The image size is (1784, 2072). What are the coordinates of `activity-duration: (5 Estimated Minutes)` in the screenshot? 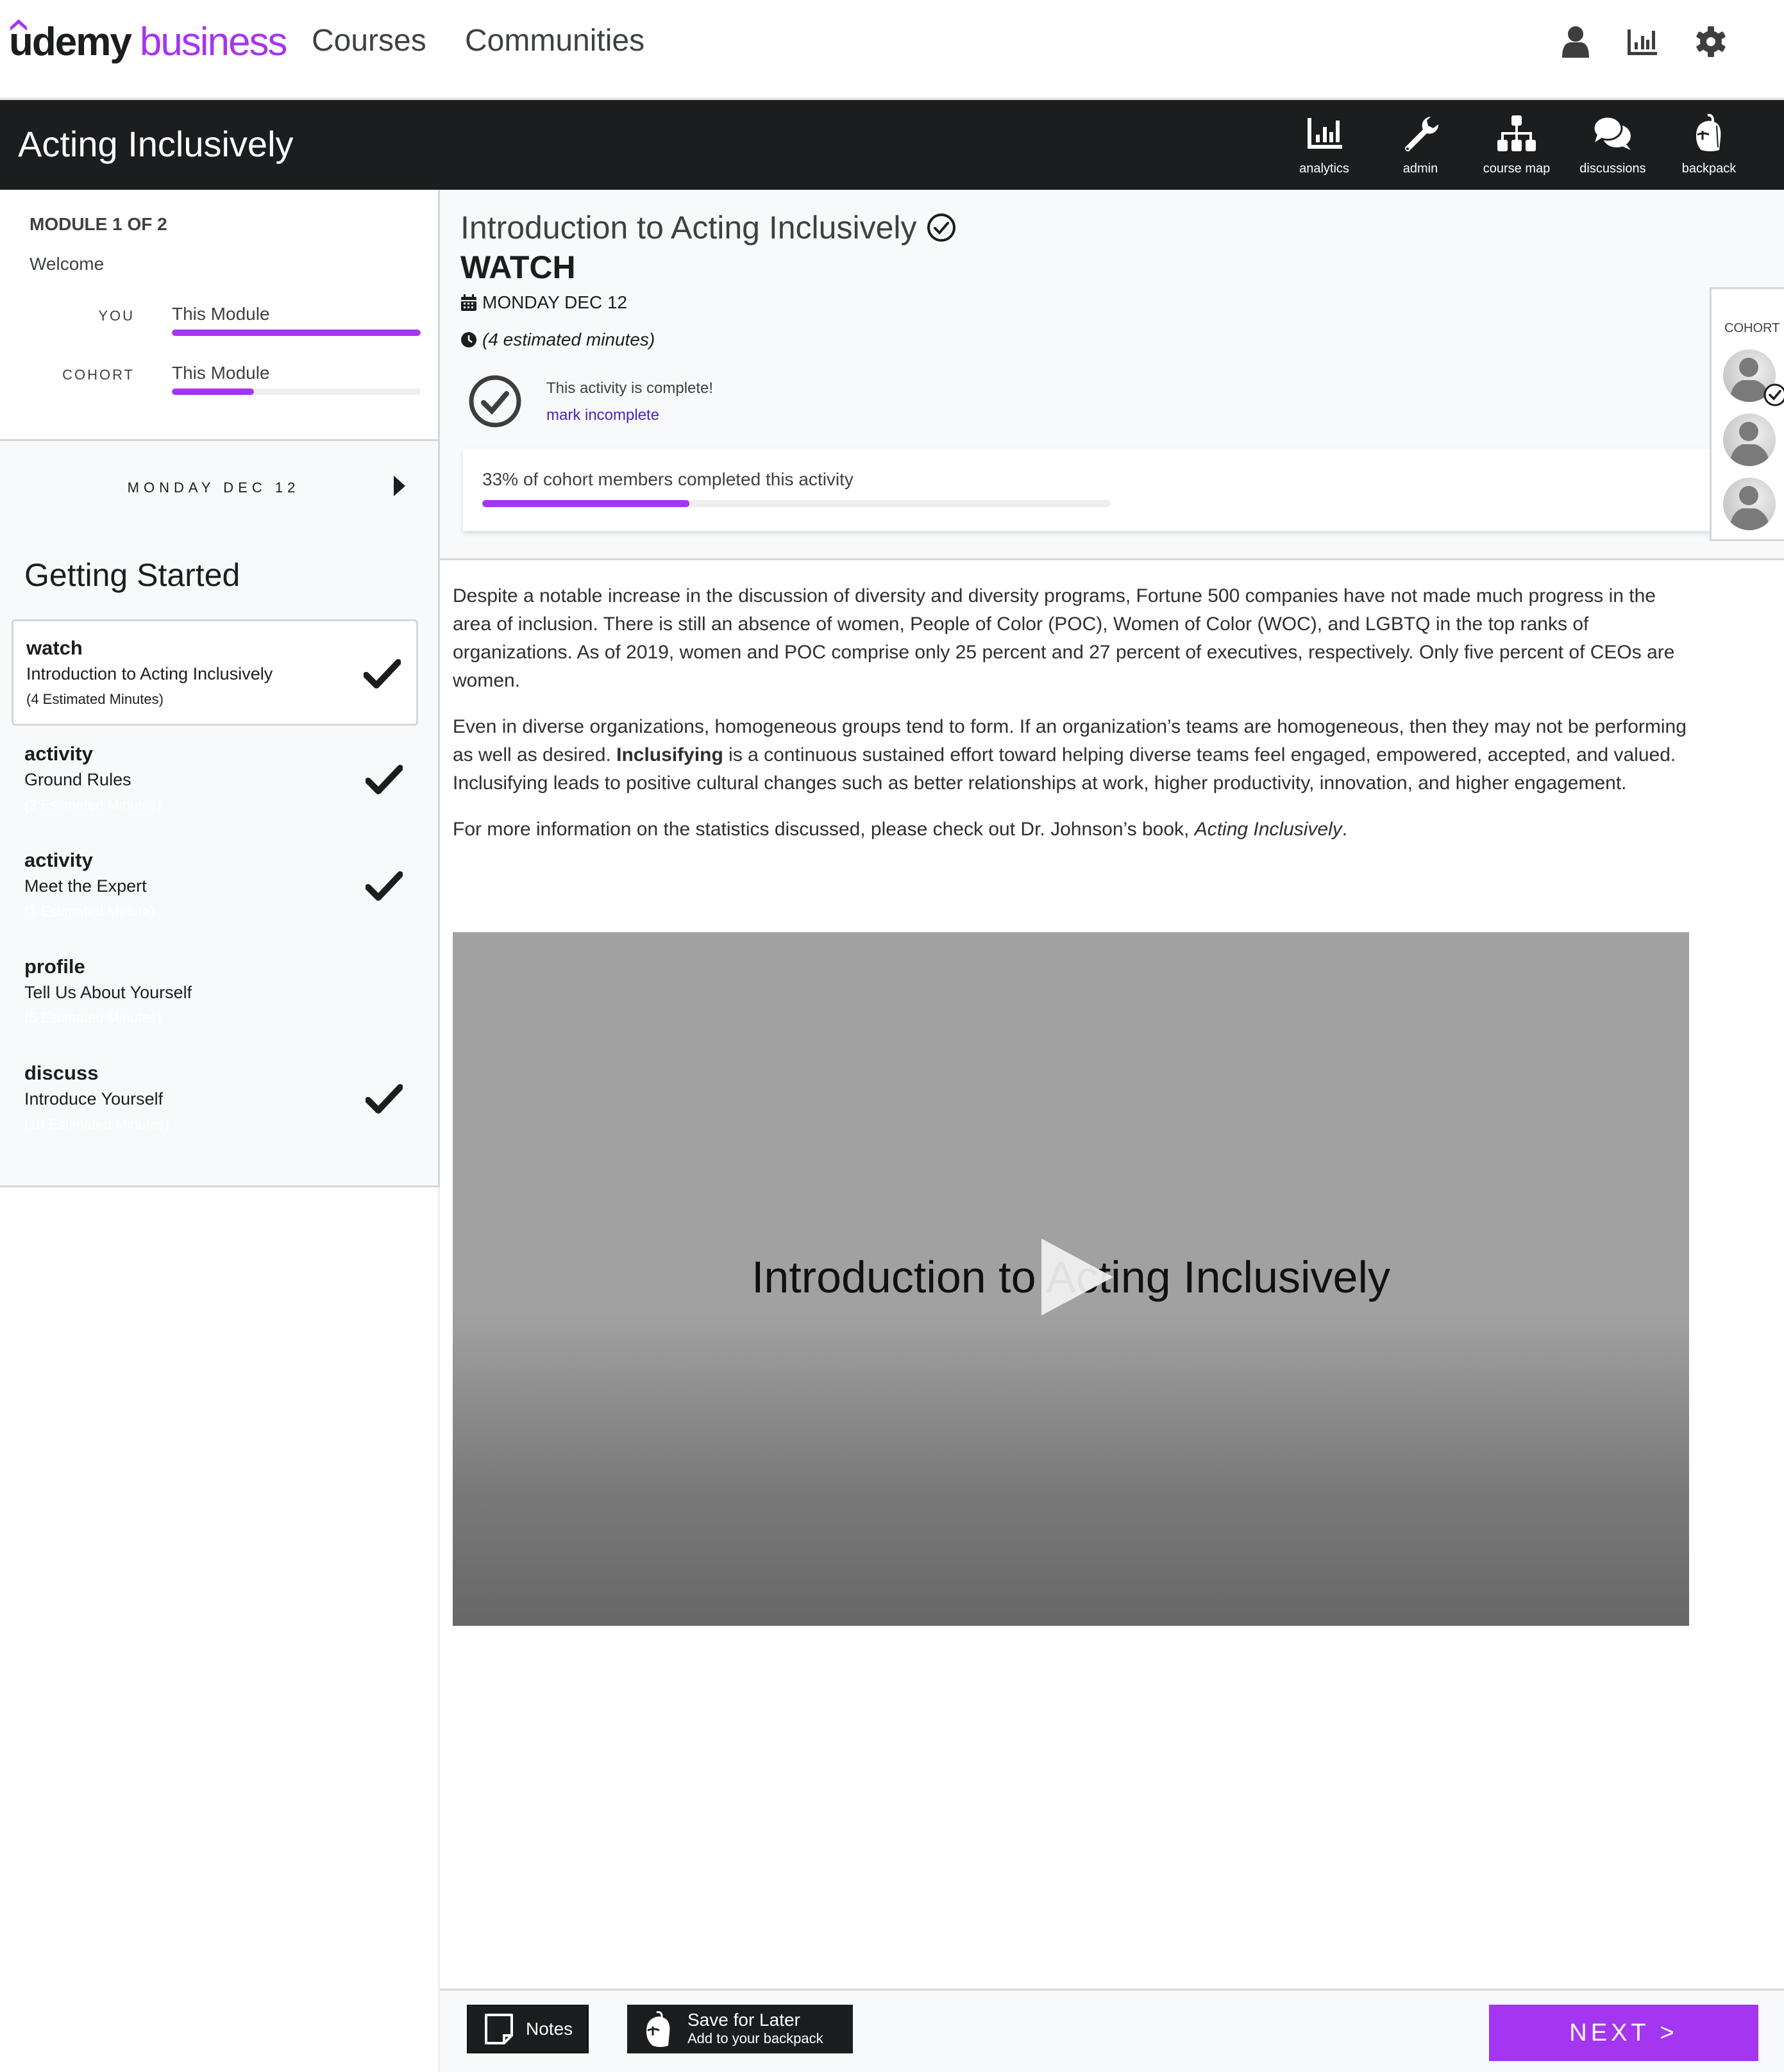 It's located at (93, 1018).